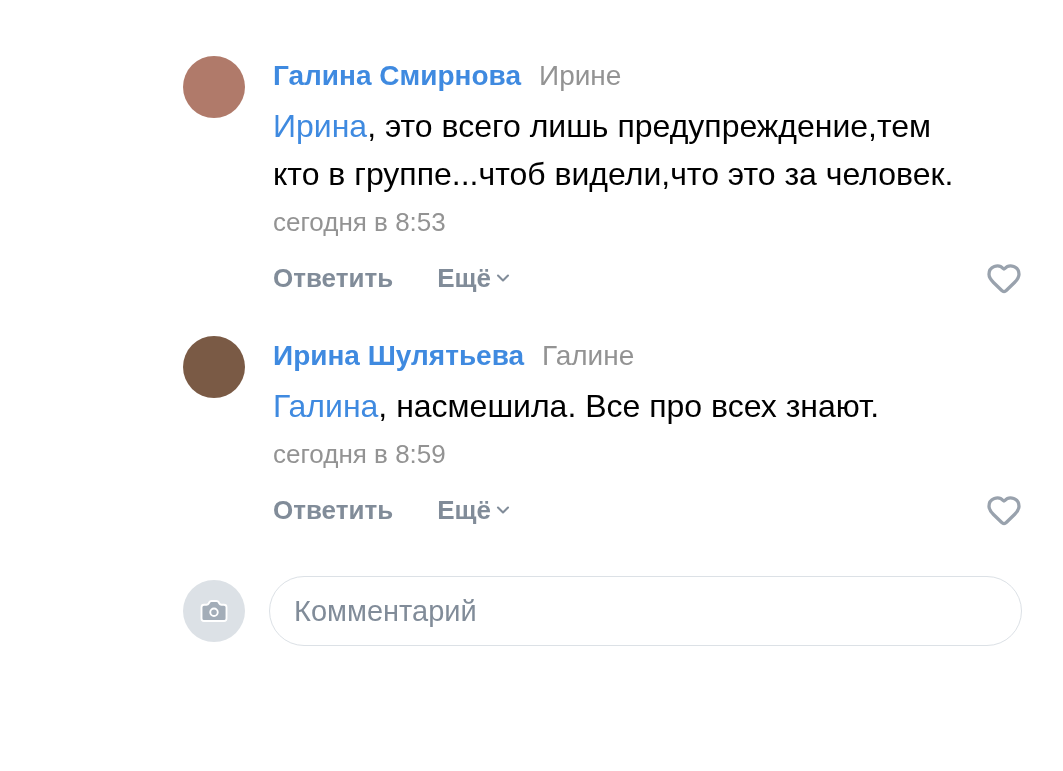 Image resolution: width=1063 pixels, height=771 pixels. I want to click on comment-time: сегодня в 8:53, so click(360, 222).